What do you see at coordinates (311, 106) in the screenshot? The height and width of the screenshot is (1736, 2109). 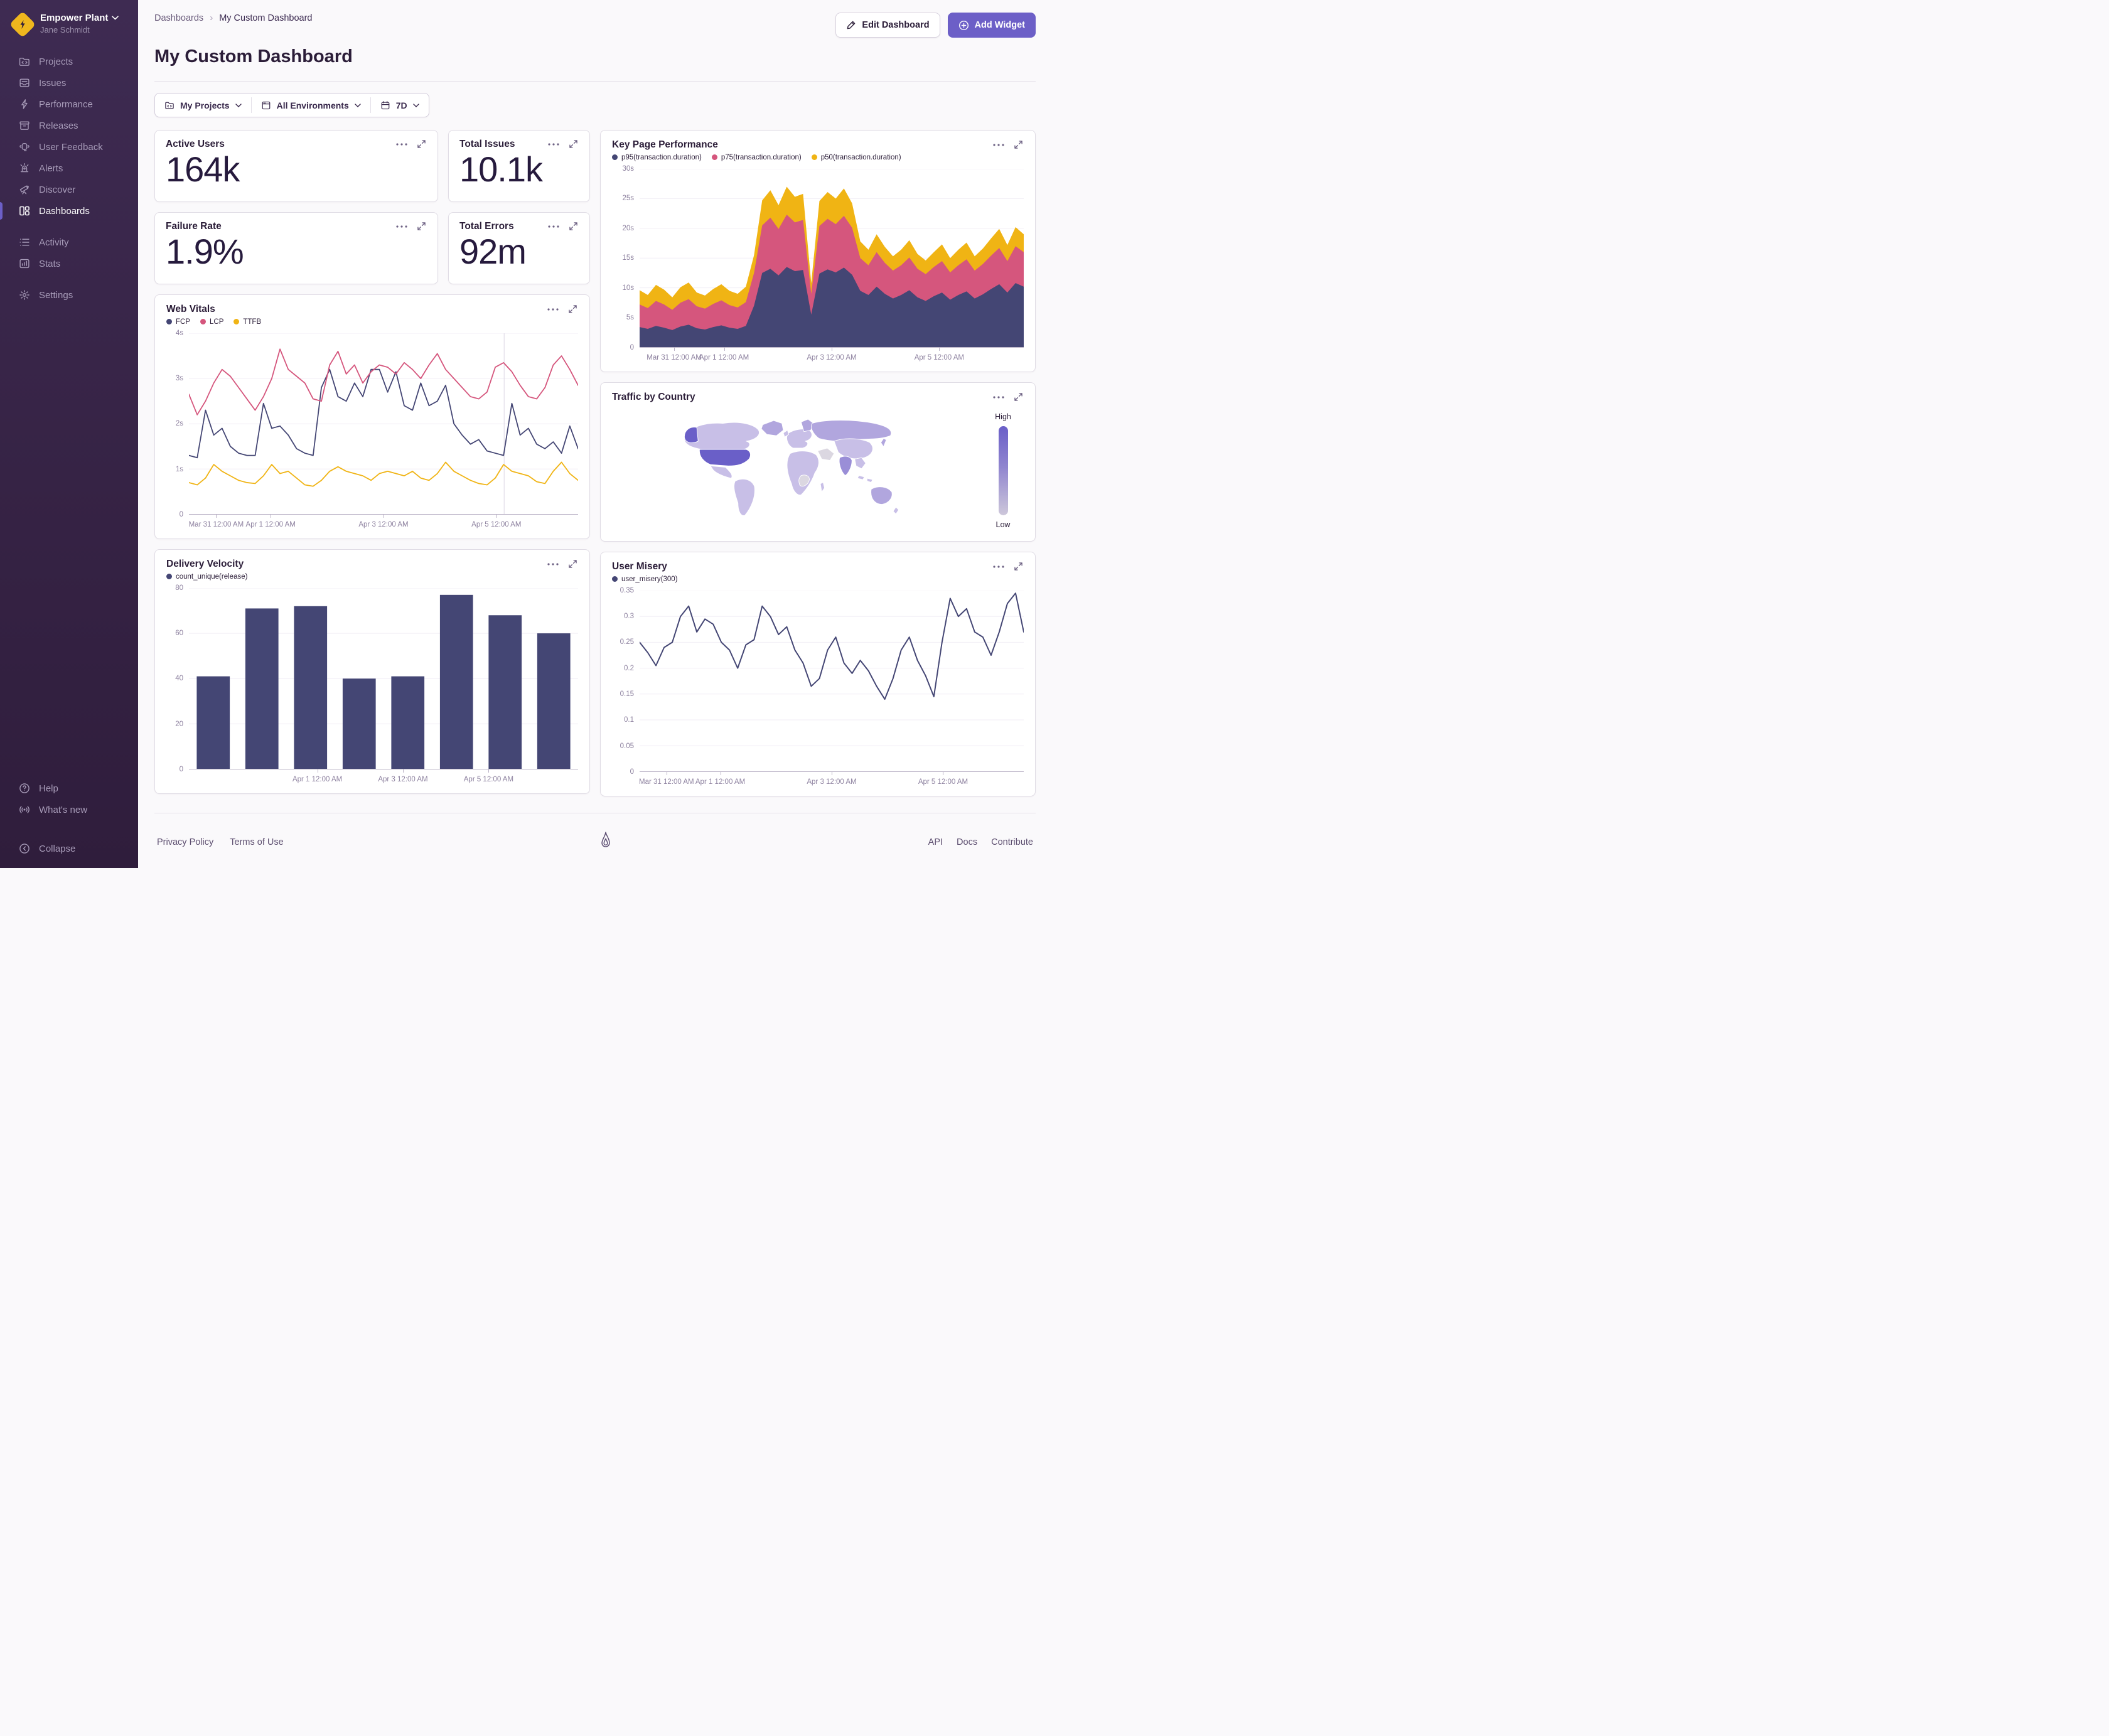 I see `environment-filter: All Environments` at bounding box center [311, 106].